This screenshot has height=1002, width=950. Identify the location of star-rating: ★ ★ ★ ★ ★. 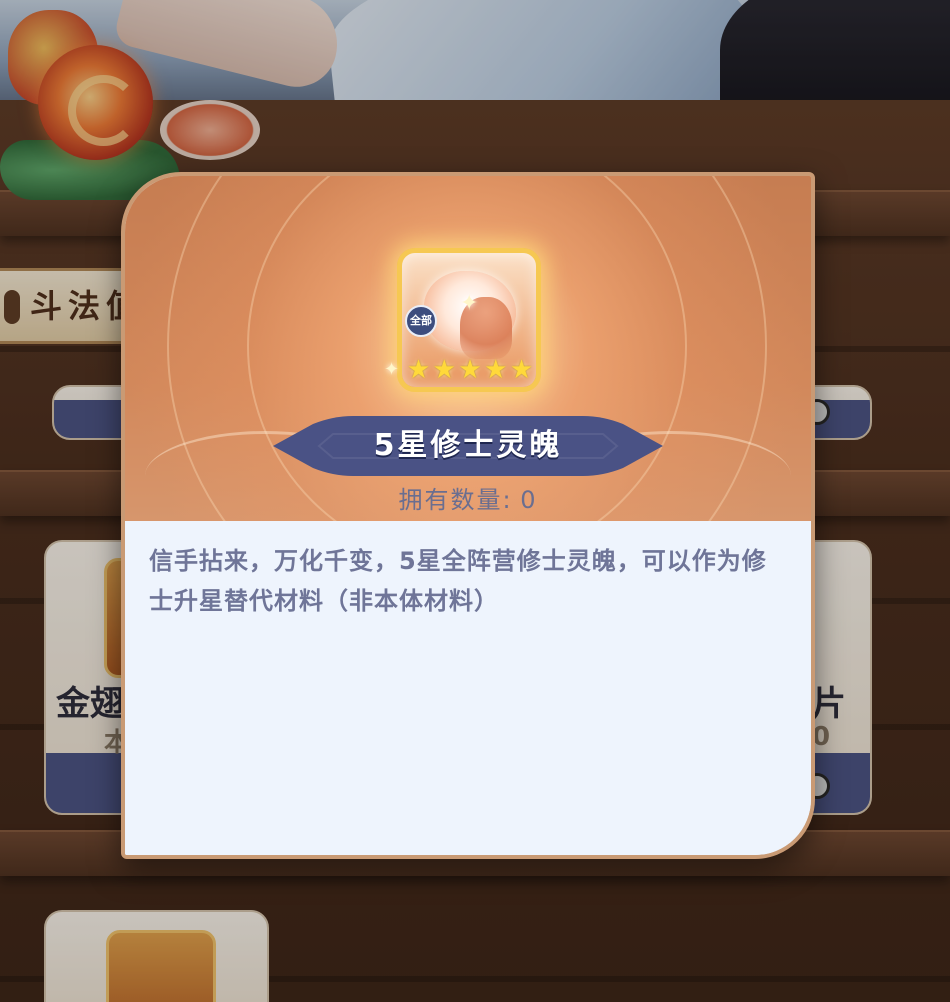
(470, 371).